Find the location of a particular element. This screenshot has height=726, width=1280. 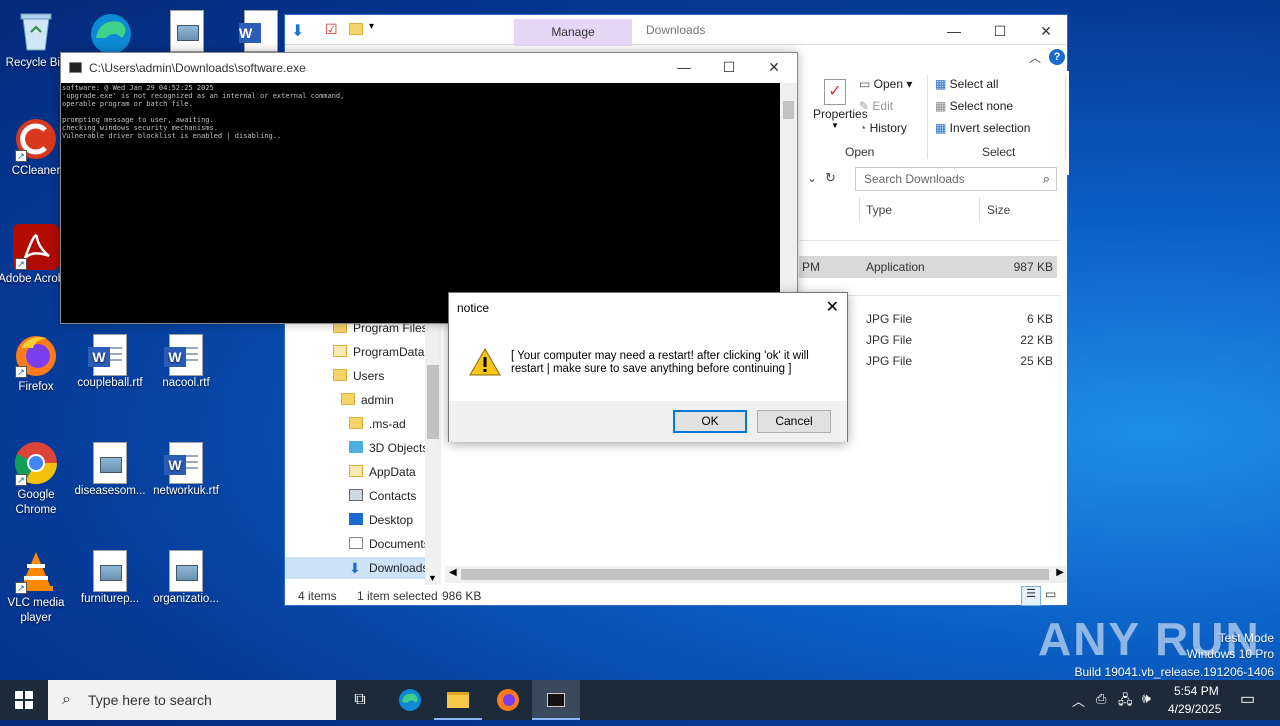

tab-manage: Manage is located at coordinates (573, 32).